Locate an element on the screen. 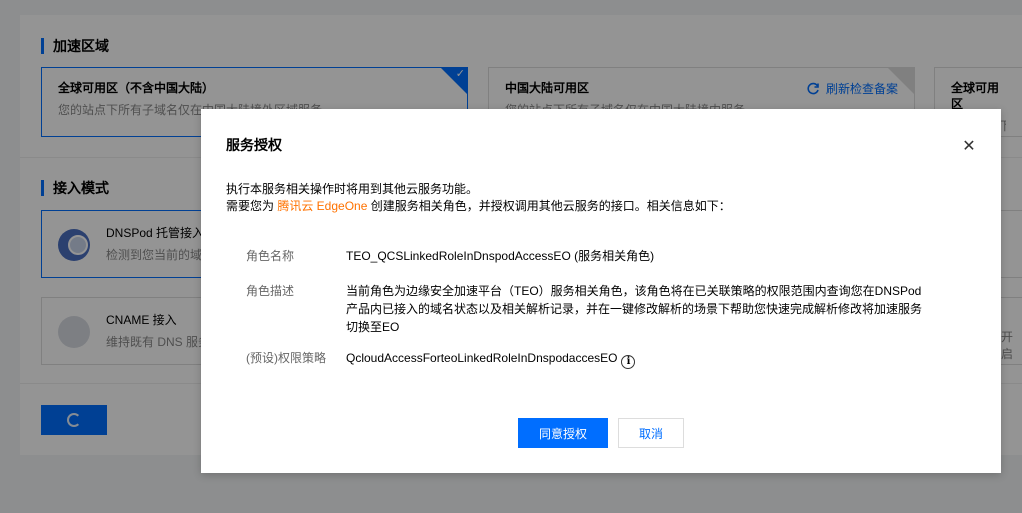  product-link: 腾讯云 EdgeOne is located at coordinates (322, 206).